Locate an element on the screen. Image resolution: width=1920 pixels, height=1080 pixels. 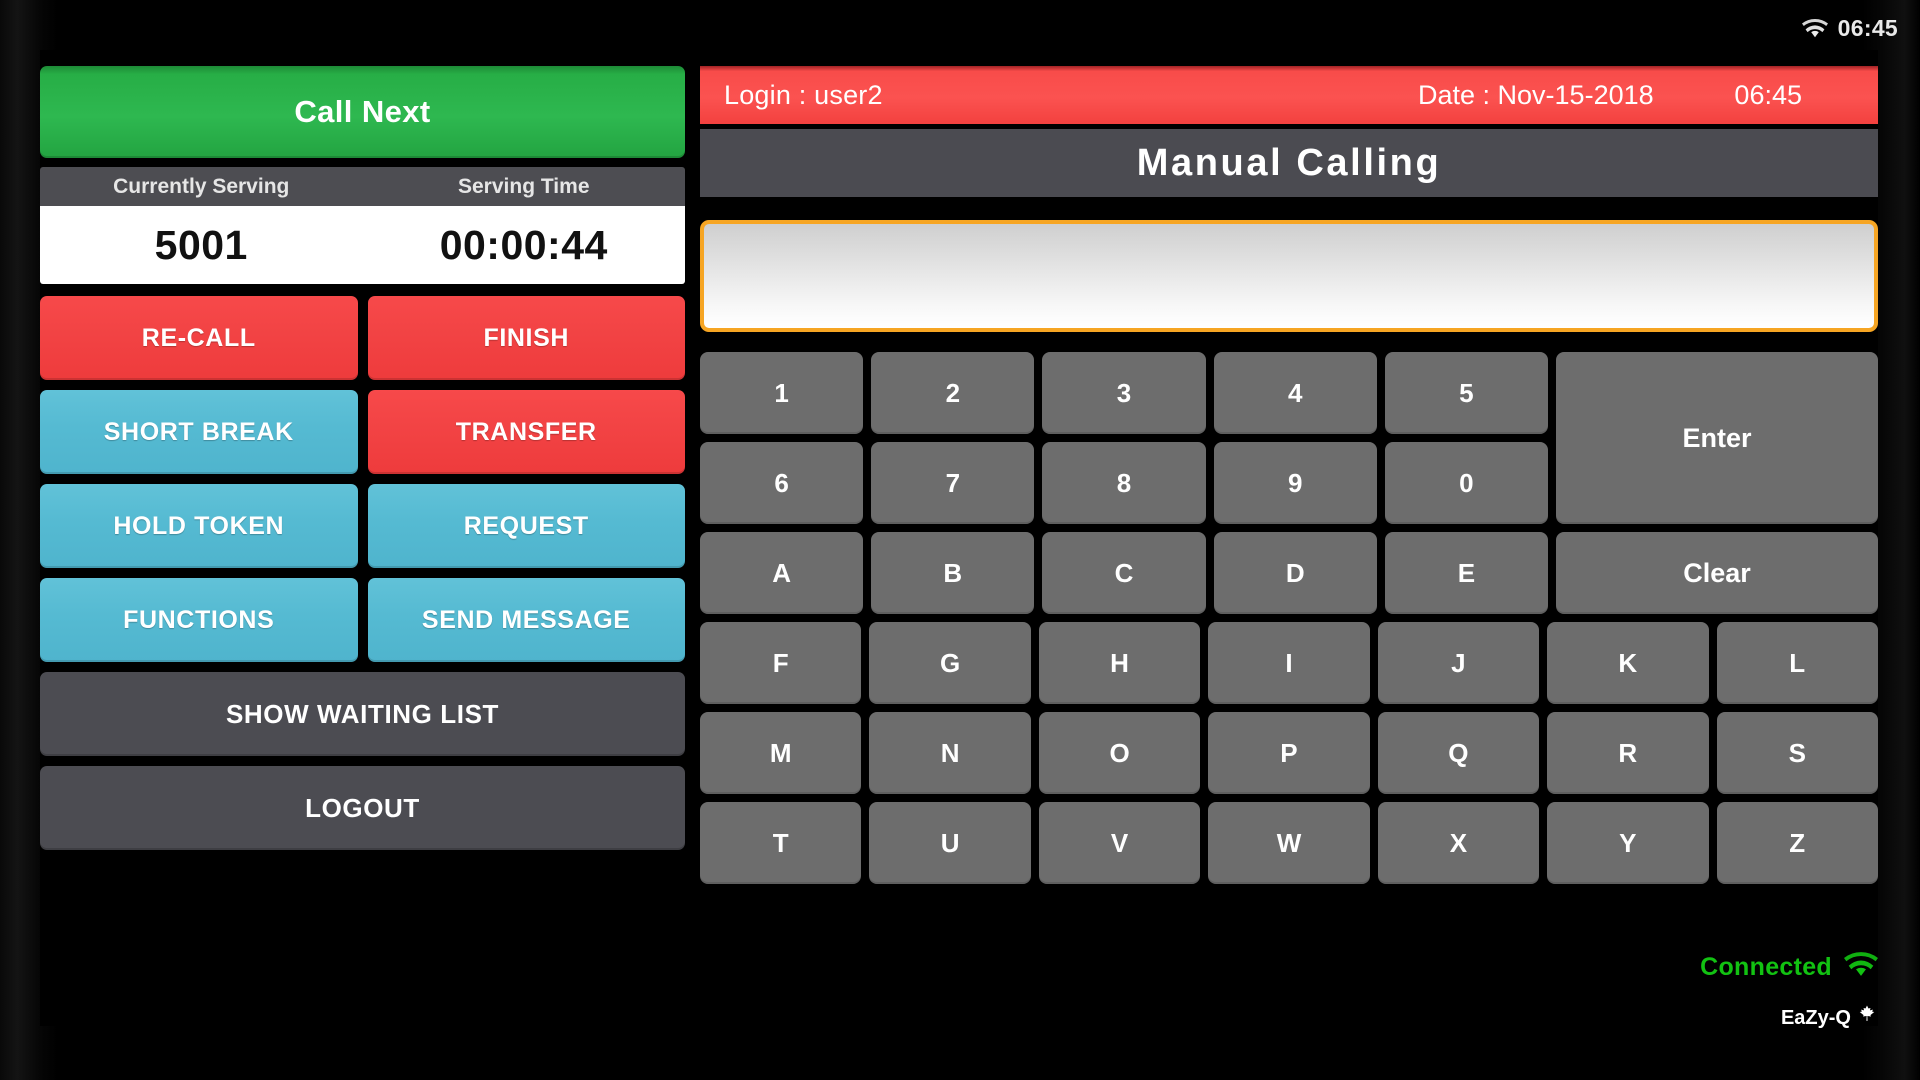
key-z: Z is located at coordinates (1797, 843).